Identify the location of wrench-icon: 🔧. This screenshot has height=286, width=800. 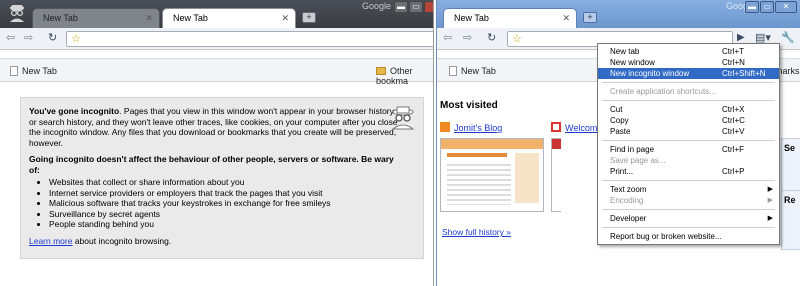
(788, 38).